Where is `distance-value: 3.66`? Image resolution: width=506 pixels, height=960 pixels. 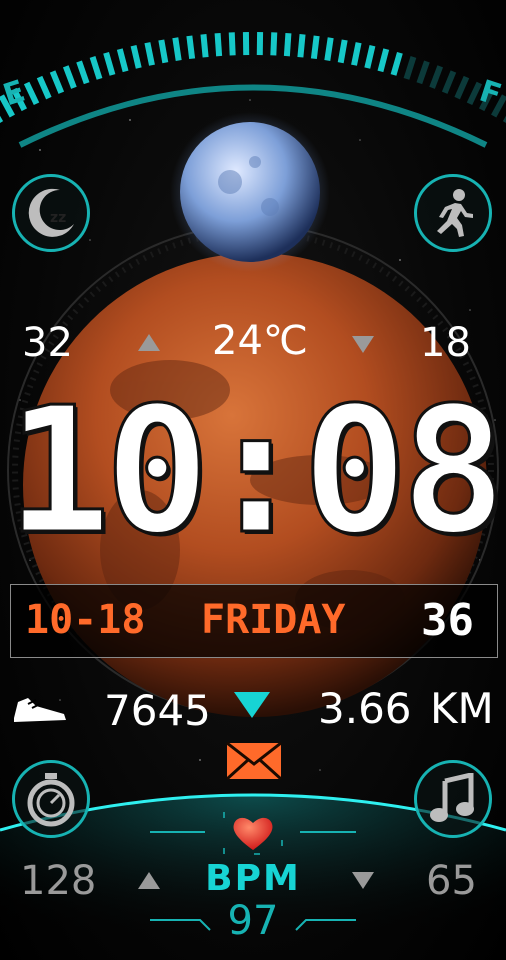 distance-value: 3.66 is located at coordinates (365, 708).